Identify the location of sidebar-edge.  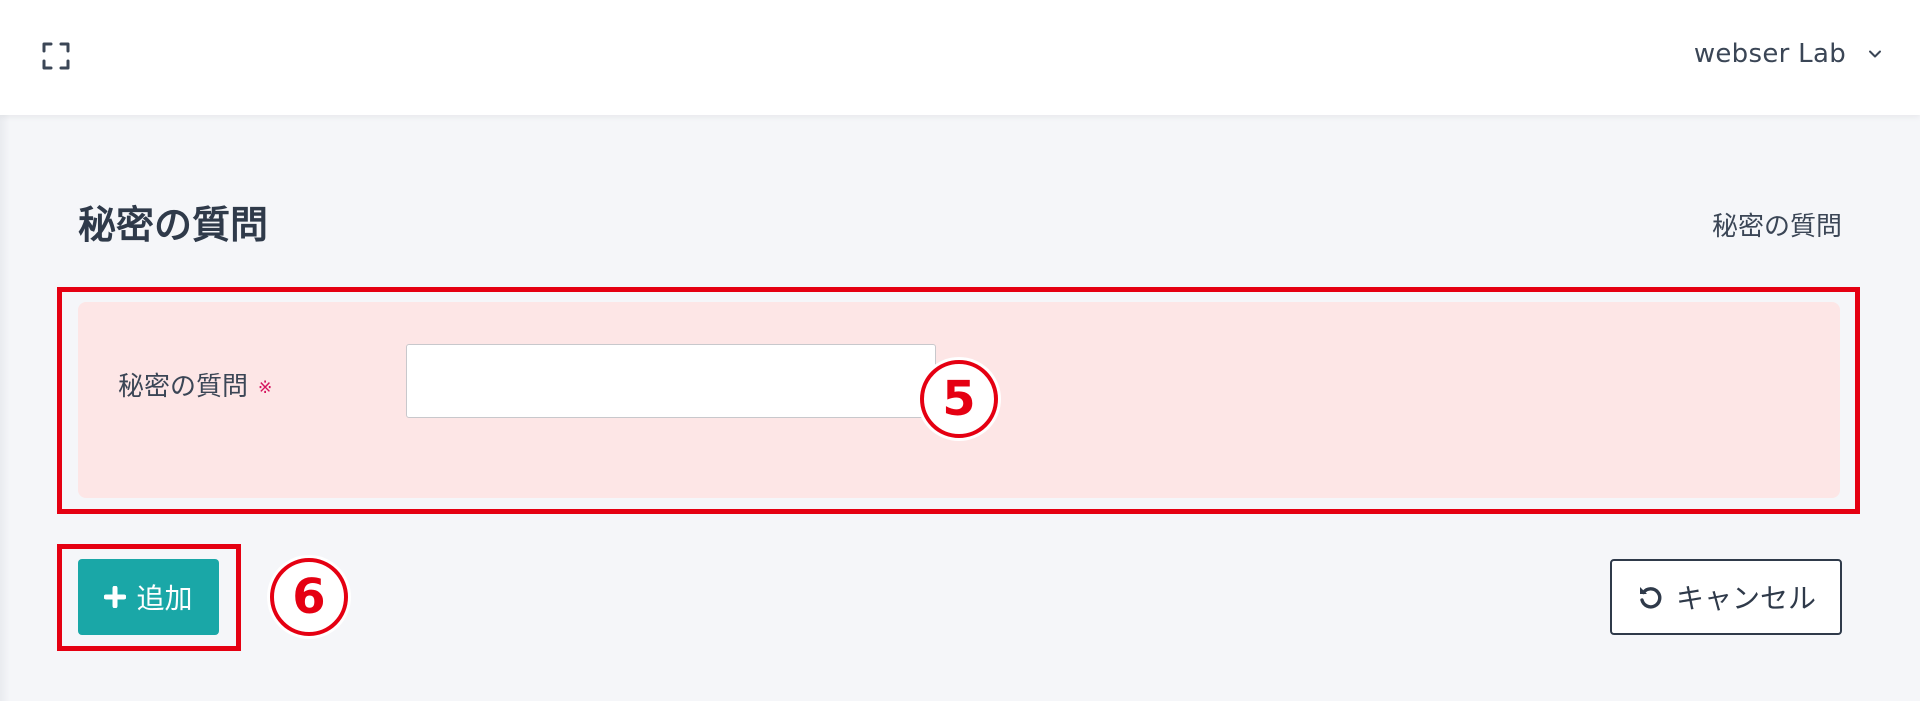
(5, 408).